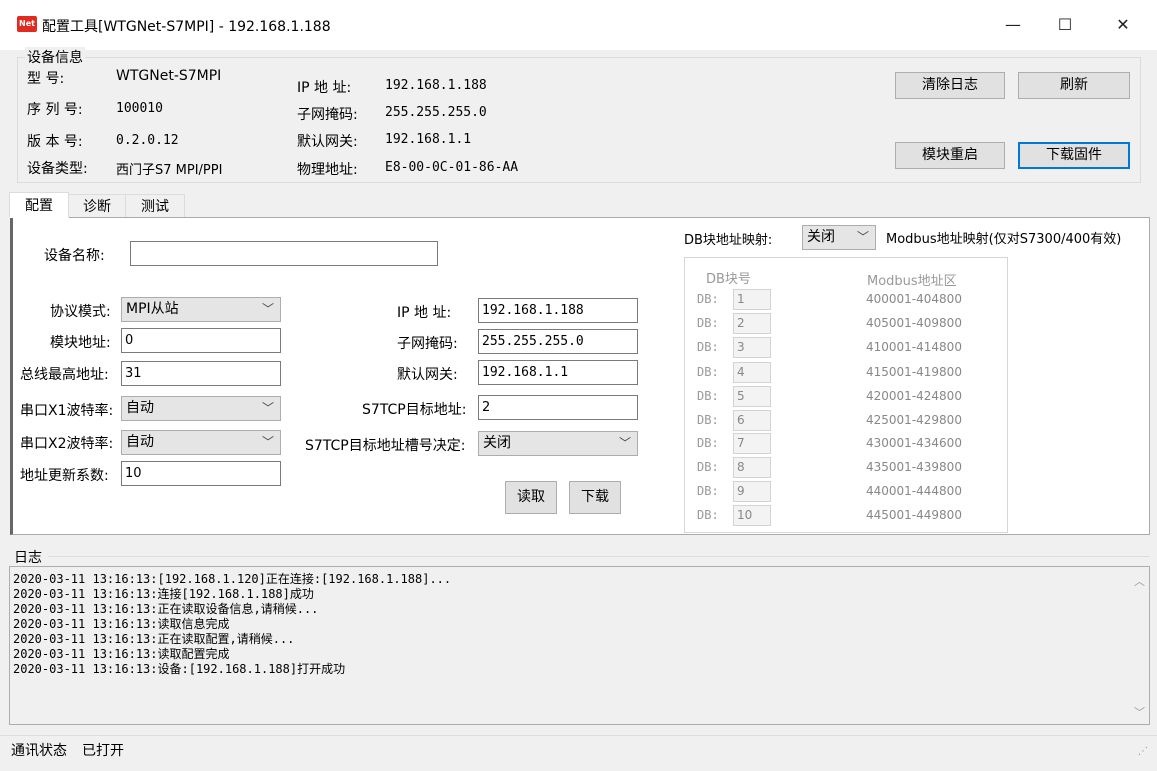  I want to click on db-number-input: 2, so click(752, 323).